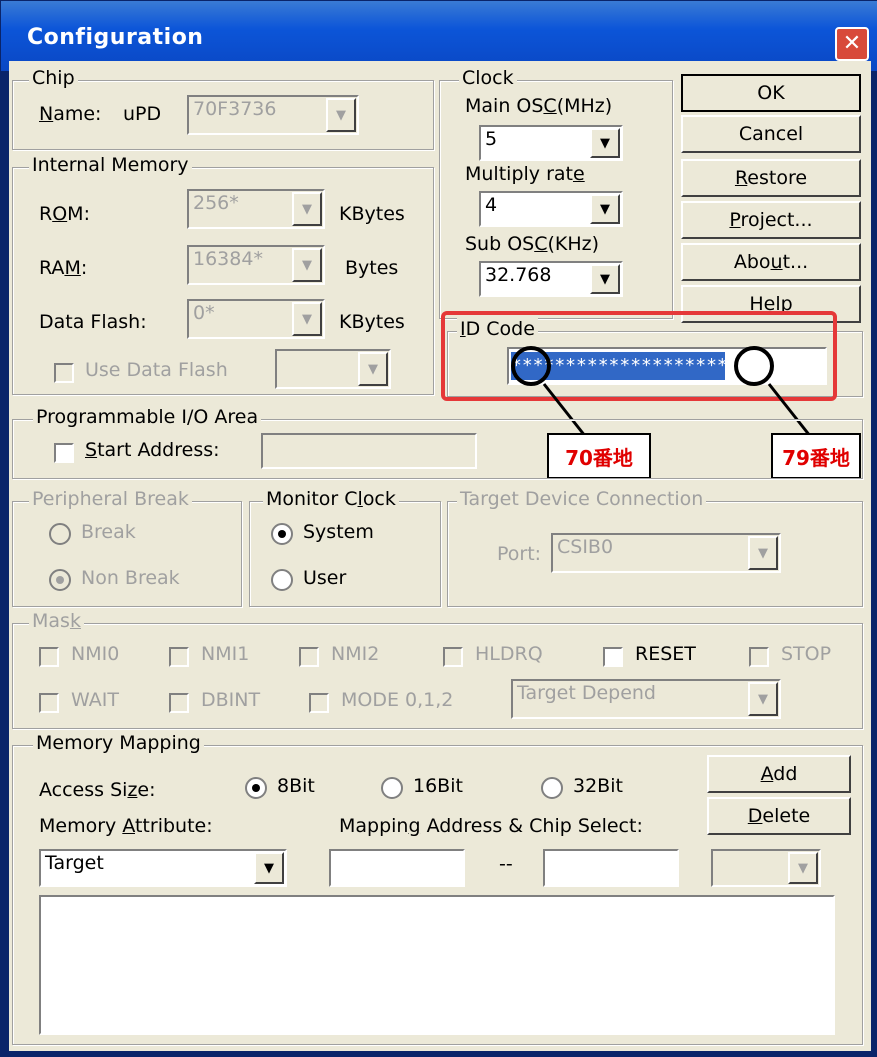 This screenshot has width=877, height=1057. I want to click on start-address-input, so click(369, 451).